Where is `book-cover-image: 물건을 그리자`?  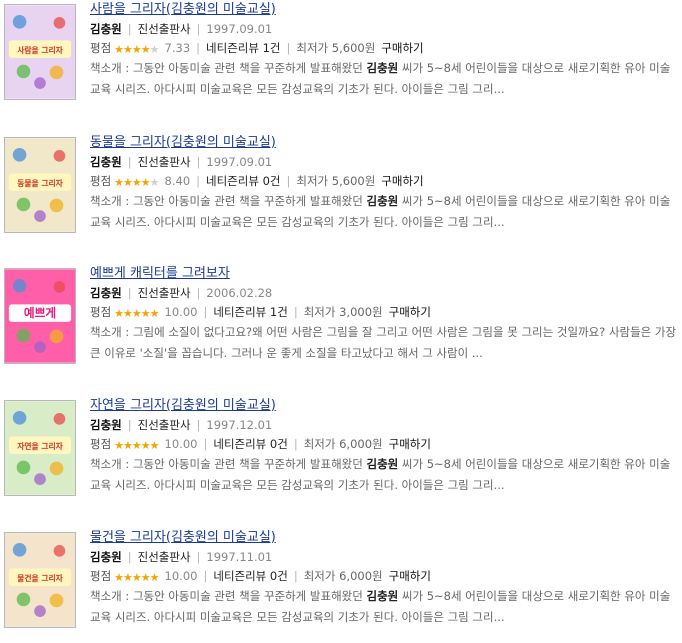 book-cover-image: 물건을 그리자 is located at coordinates (40, 580).